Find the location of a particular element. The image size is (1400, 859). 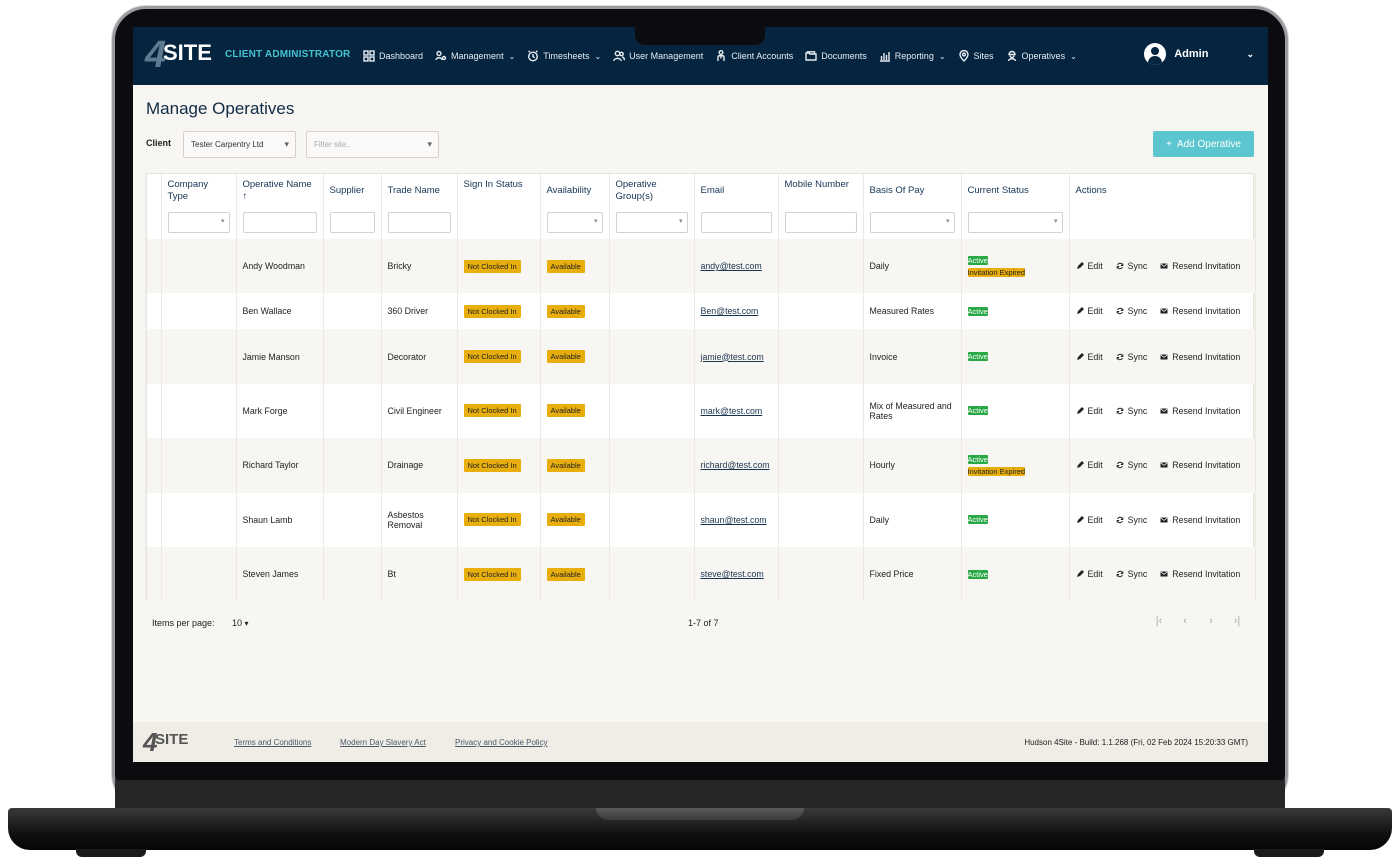

column-header-company-type: Company Type is located at coordinates (199, 206).